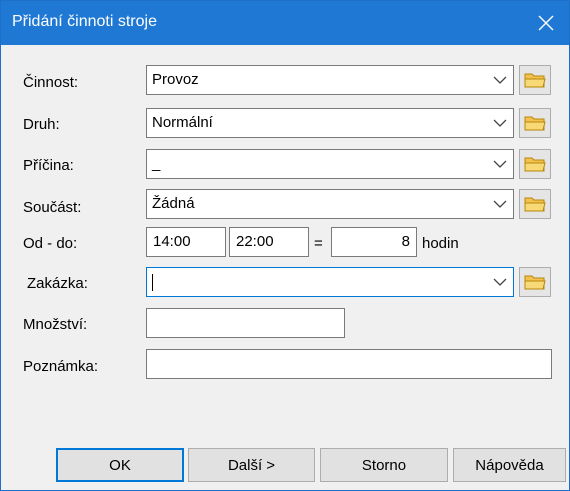 This screenshot has width=570, height=491. What do you see at coordinates (182, 122) in the screenshot?
I see `druh-value: Normální` at bounding box center [182, 122].